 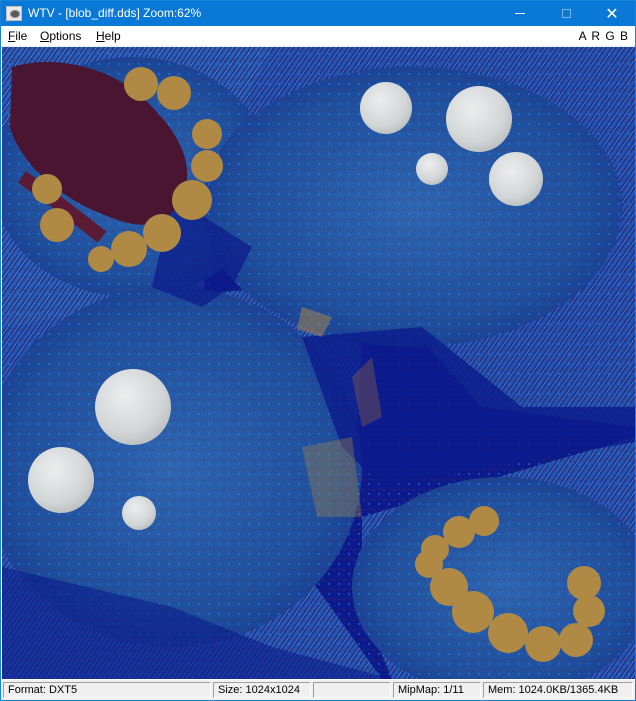 What do you see at coordinates (604, 36) in the screenshot?
I see `channel-selector: A R G B` at bounding box center [604, 36].